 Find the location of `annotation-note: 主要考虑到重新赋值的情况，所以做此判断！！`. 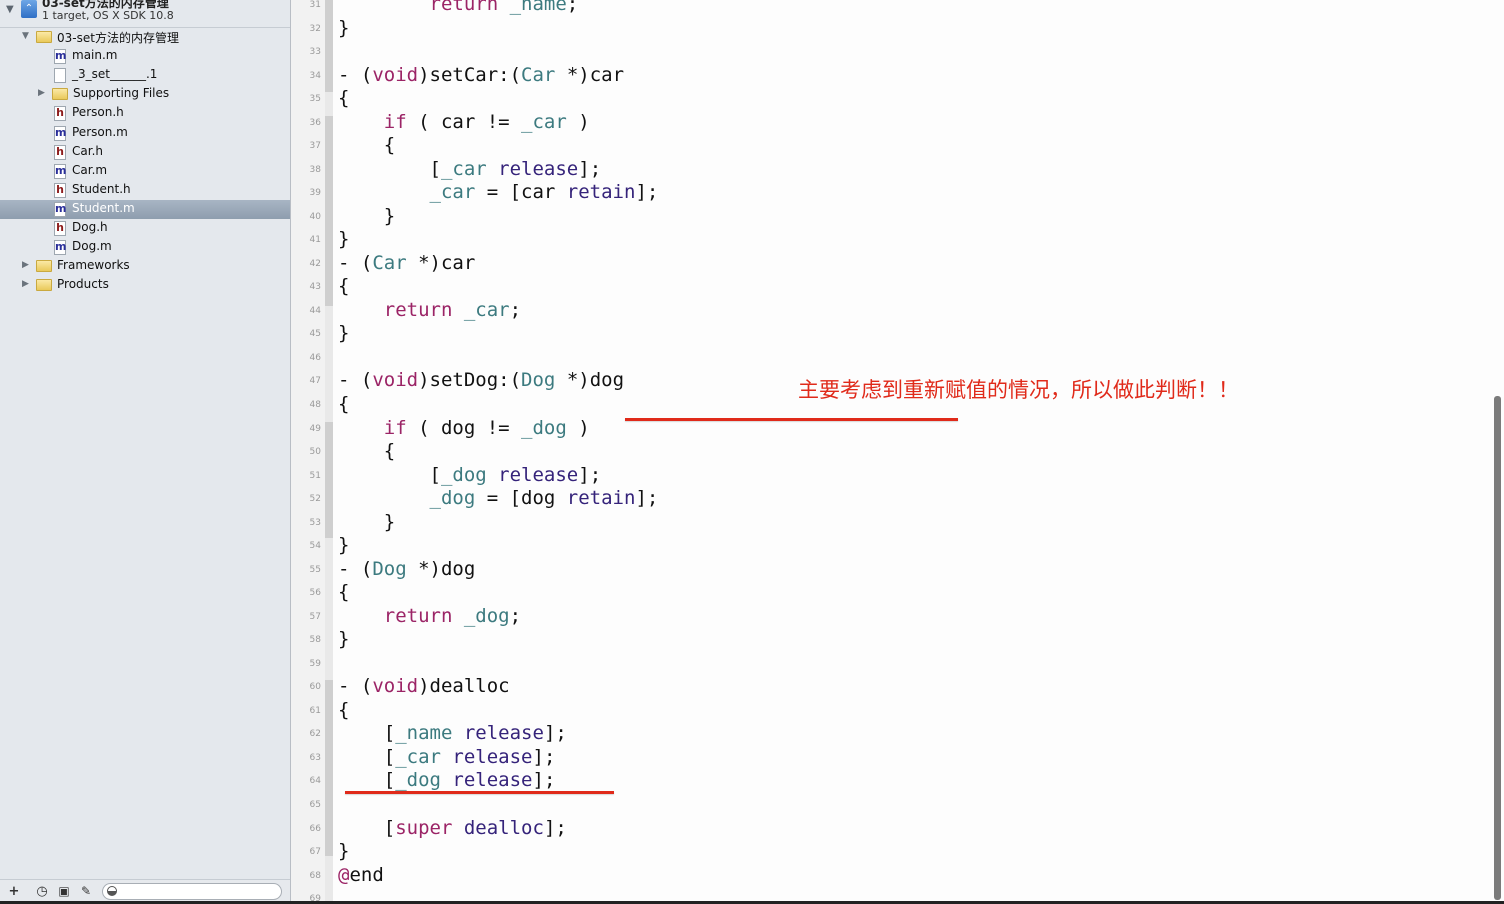

annotation-note: 主要考虑到重新赋值的情况，所以做此判断！！ is located at coordinates (1018, 390).